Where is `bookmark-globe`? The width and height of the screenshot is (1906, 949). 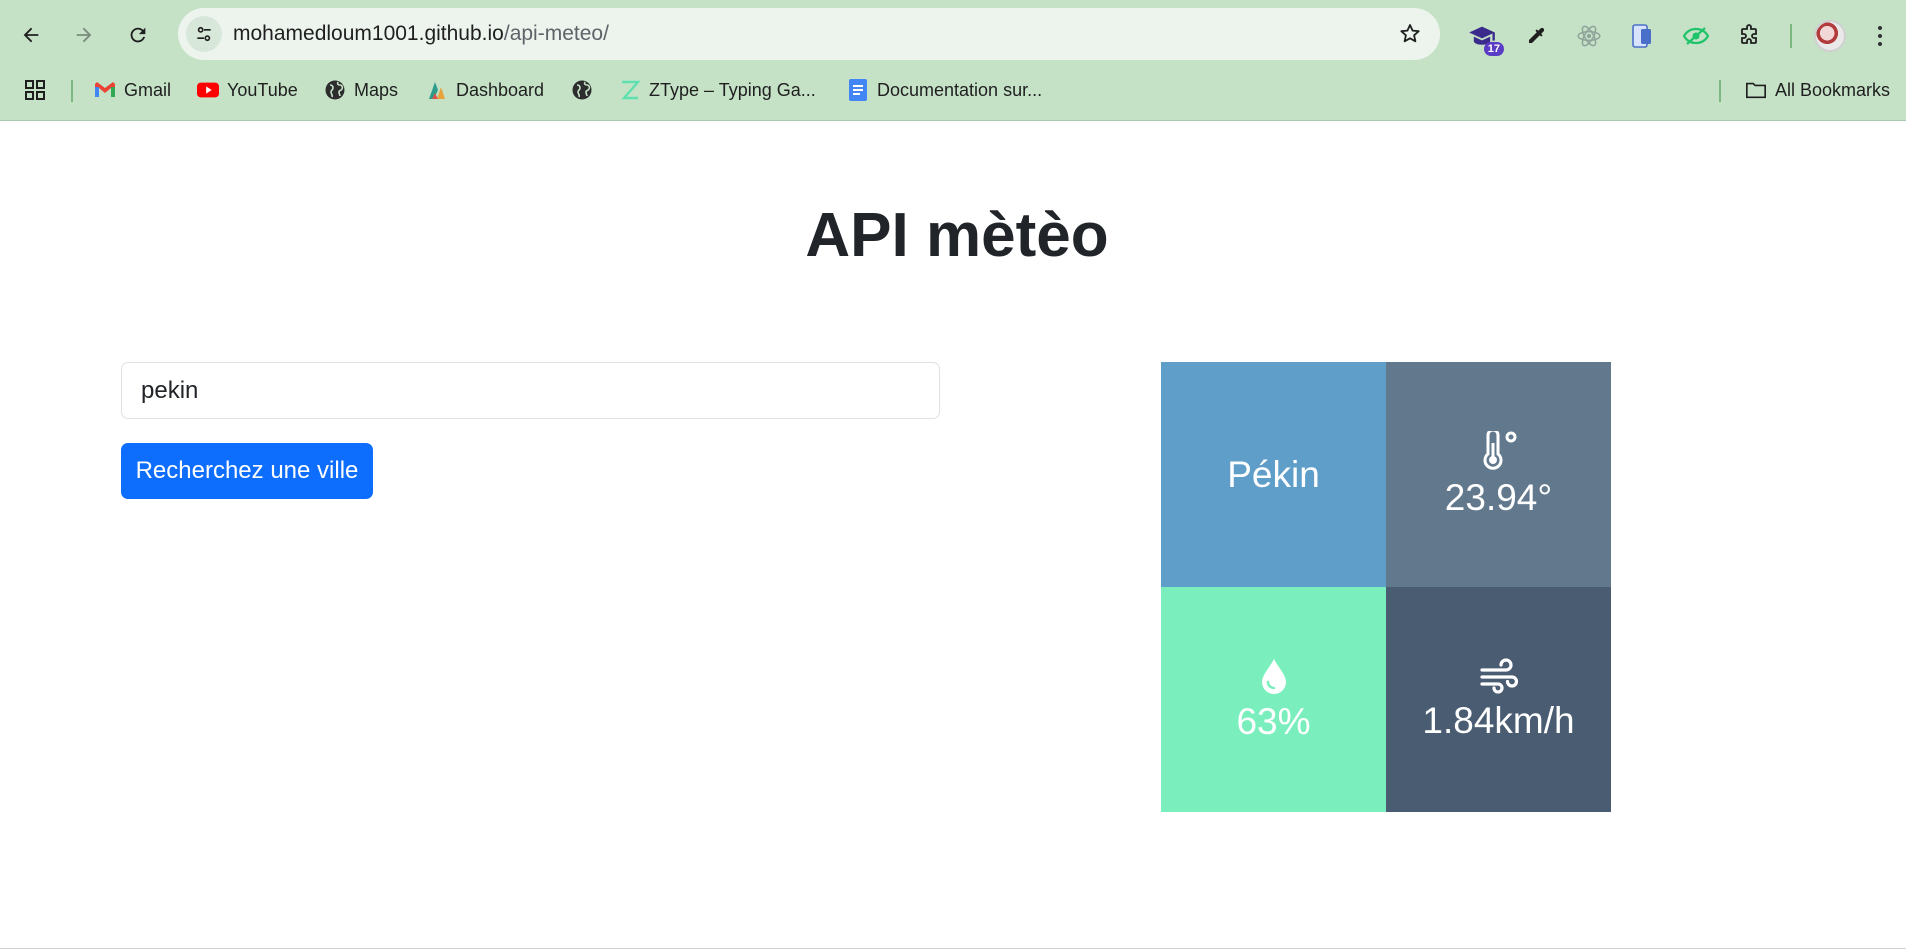 bookmark-globe is located at coordinates (586, 90).